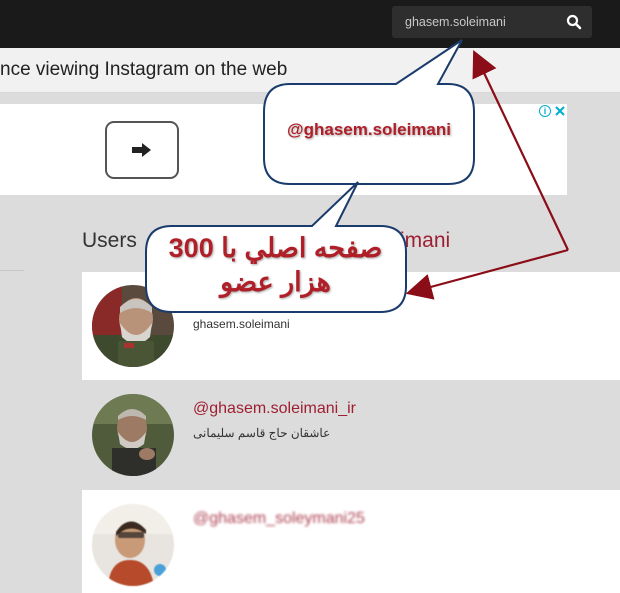 The image size is (620, 593). I want to click on notice-bar: nce viewing Instagram on the web, so click(310, 70).